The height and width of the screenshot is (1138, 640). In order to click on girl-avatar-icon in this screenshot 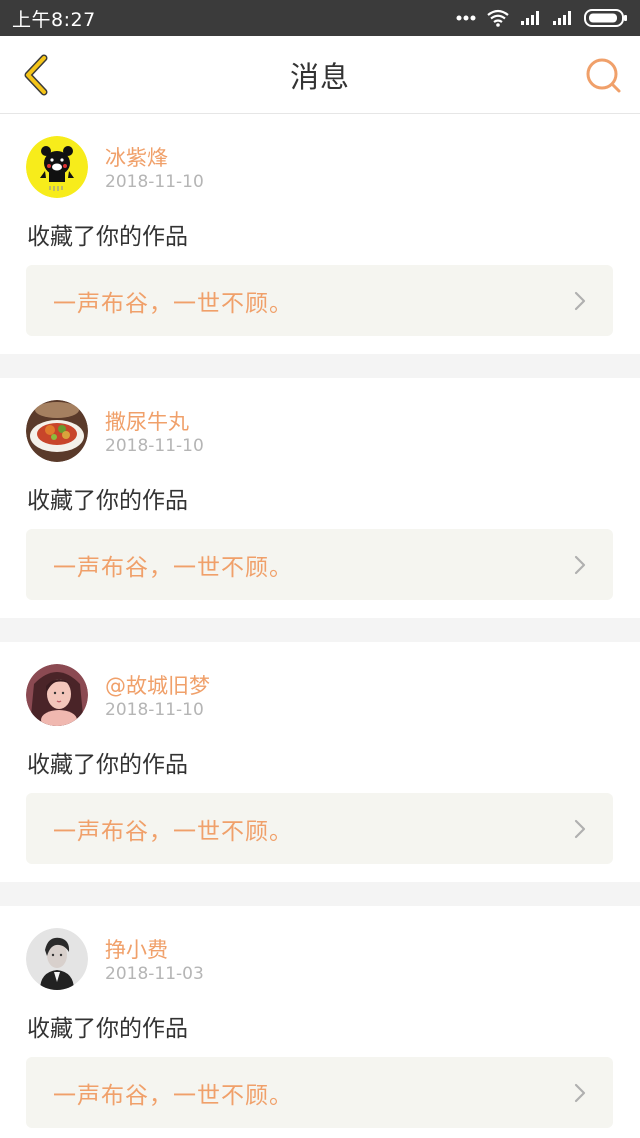, I will do `click(57, 695)`.